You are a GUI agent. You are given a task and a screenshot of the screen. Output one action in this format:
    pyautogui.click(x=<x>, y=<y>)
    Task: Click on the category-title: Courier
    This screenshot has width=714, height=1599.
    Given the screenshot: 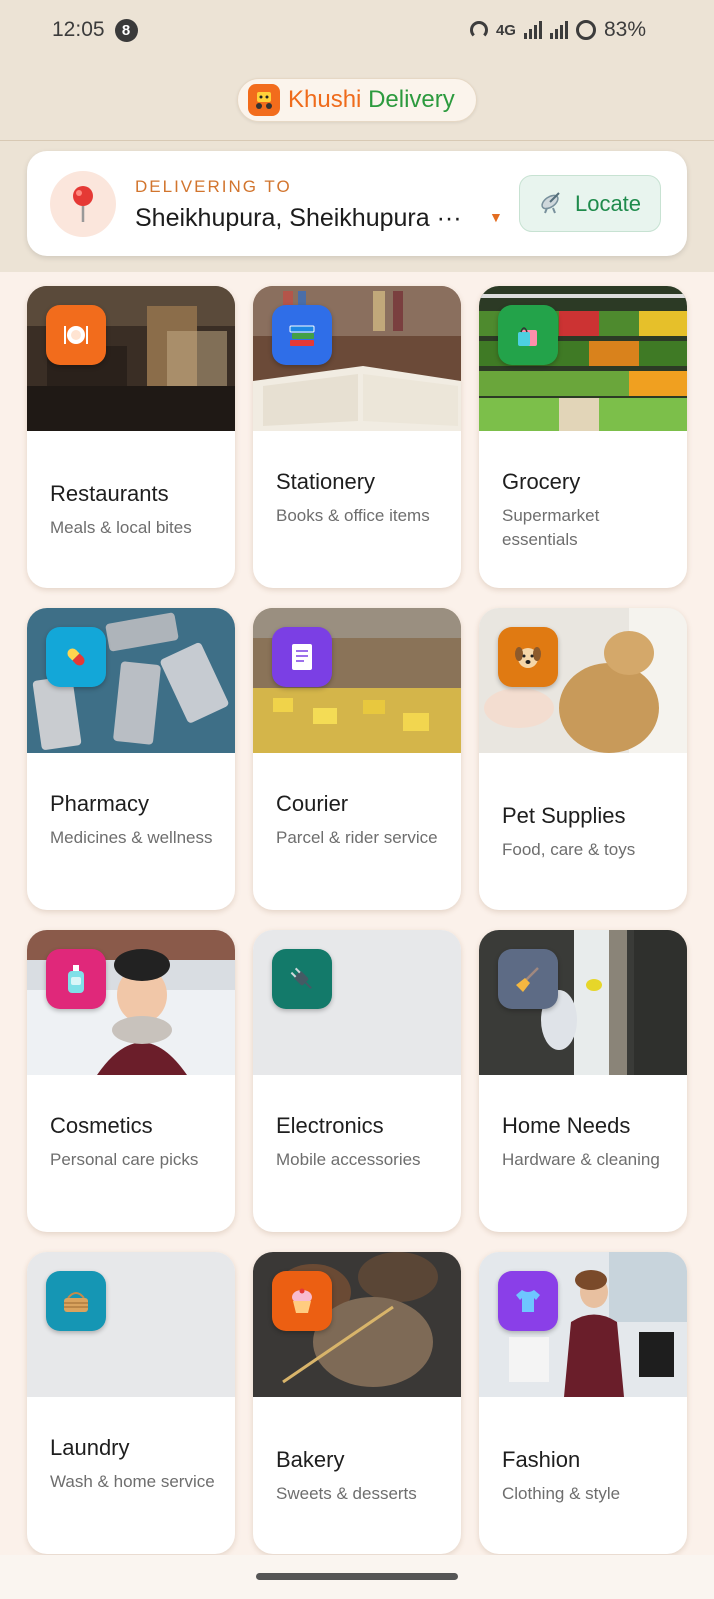 What is the action you would take?
    pyautogui.click(x=312, y=803)
    